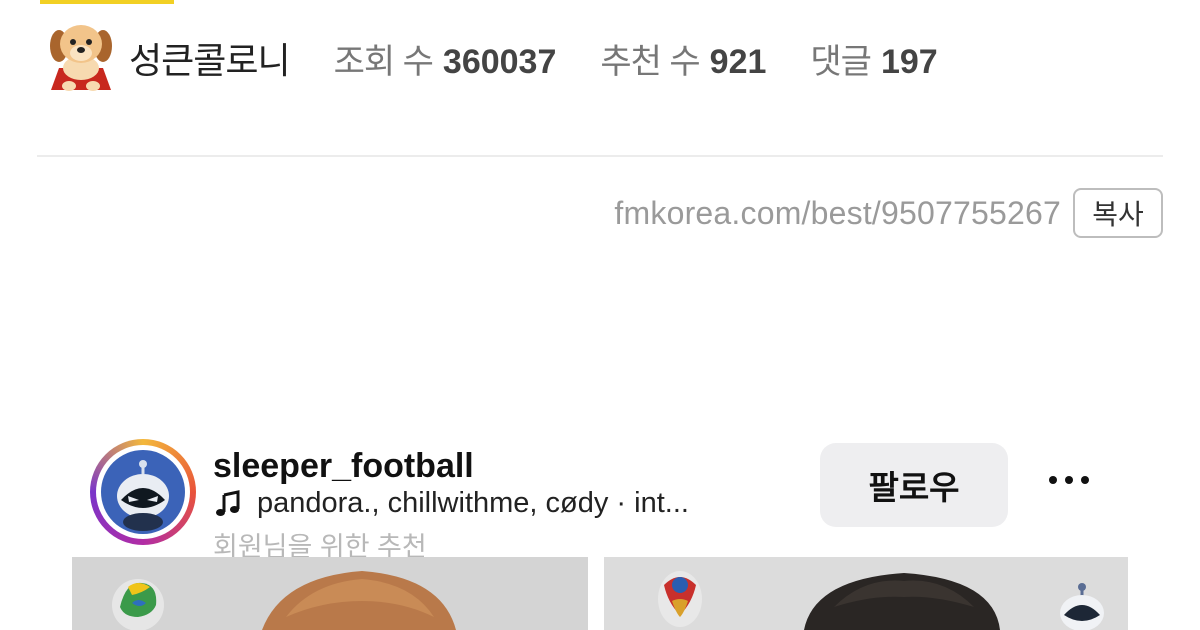 Image resolution: width=1200 pixels, height=630 pixels. I want to click on profile-avatar-icon, so click(143, 492).